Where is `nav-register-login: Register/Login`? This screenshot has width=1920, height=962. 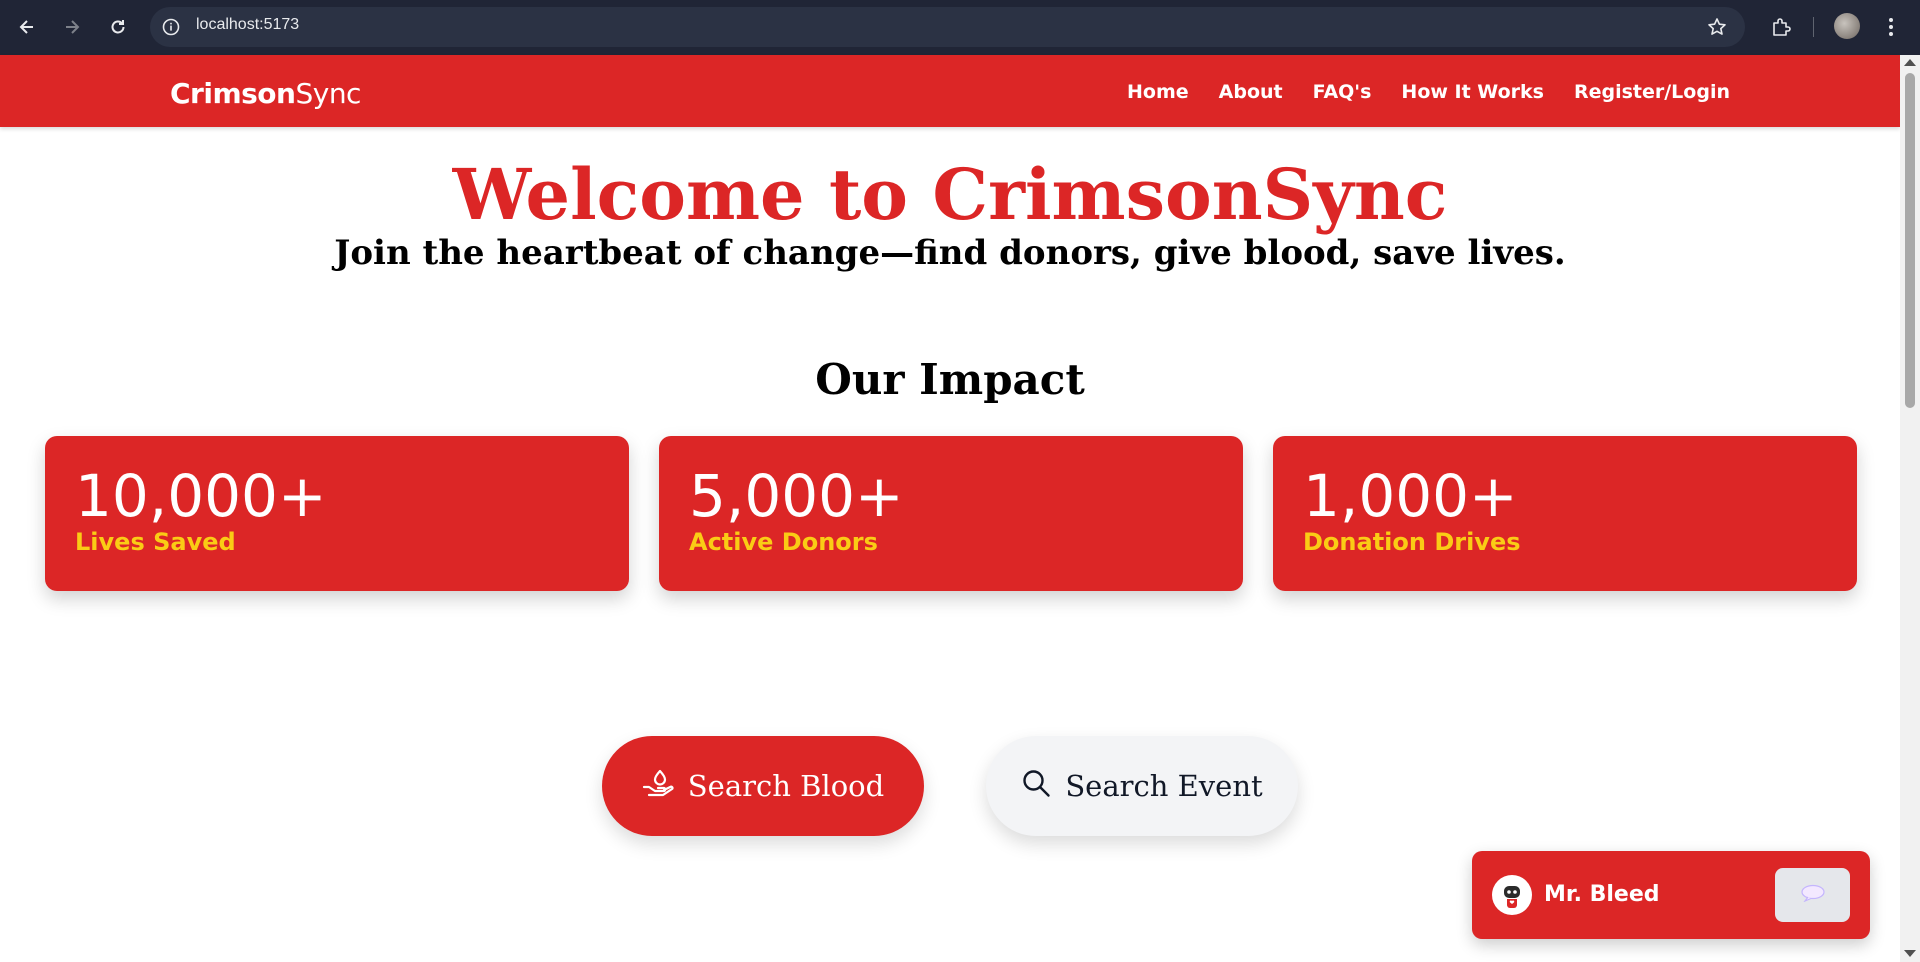 nav-register-login: Register/Login is located at coordinates (1652, 92).